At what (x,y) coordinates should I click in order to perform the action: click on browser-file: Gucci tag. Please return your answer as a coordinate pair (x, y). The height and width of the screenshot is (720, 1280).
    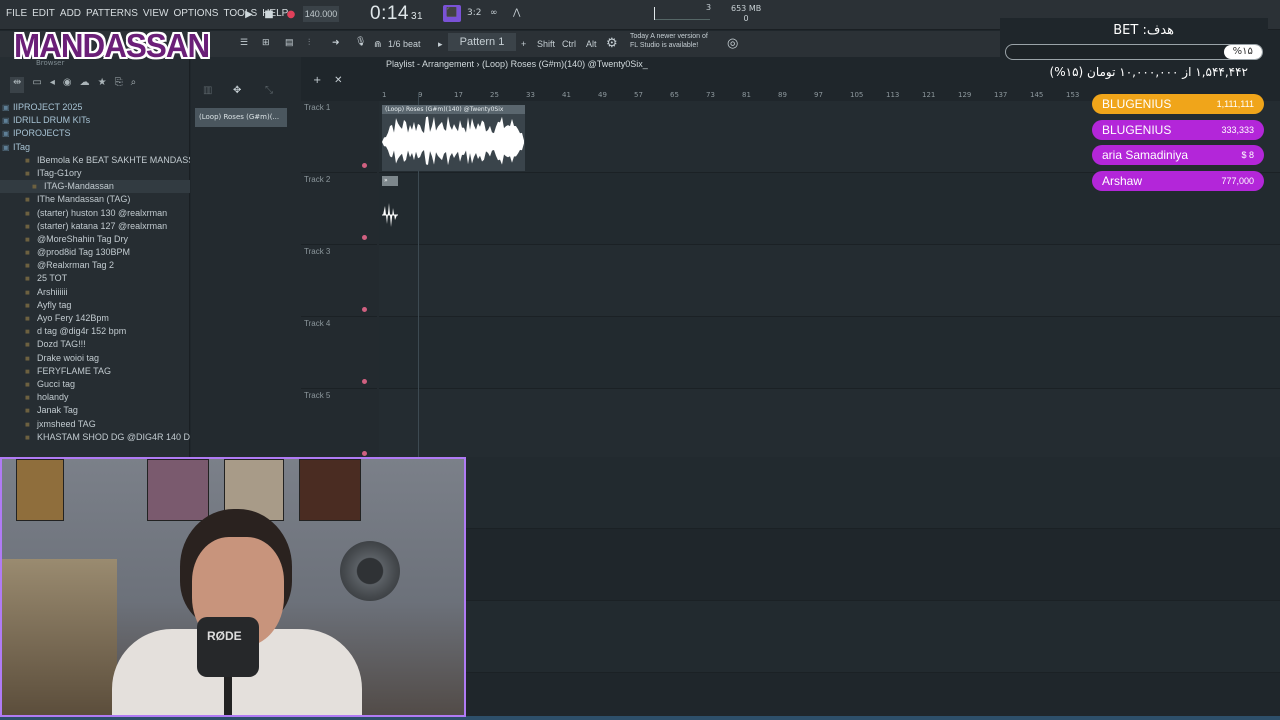
    Looking at the image, I should click on (95, 384).